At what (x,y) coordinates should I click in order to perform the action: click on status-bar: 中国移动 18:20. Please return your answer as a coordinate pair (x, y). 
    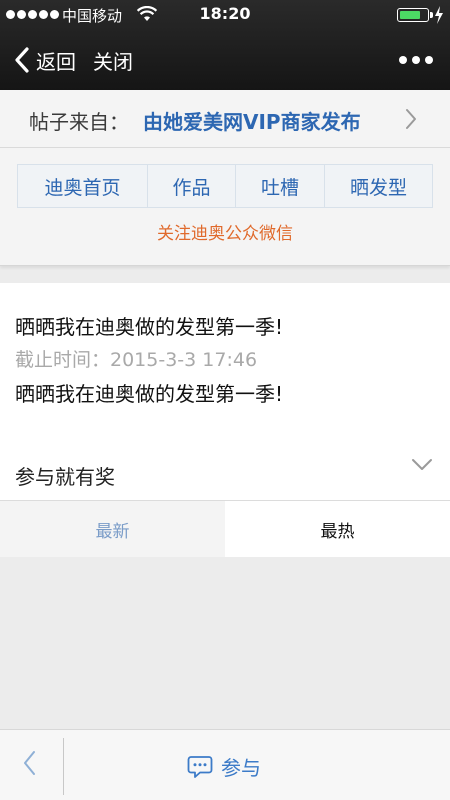
    Looking at the image, I should click on (225, 15).